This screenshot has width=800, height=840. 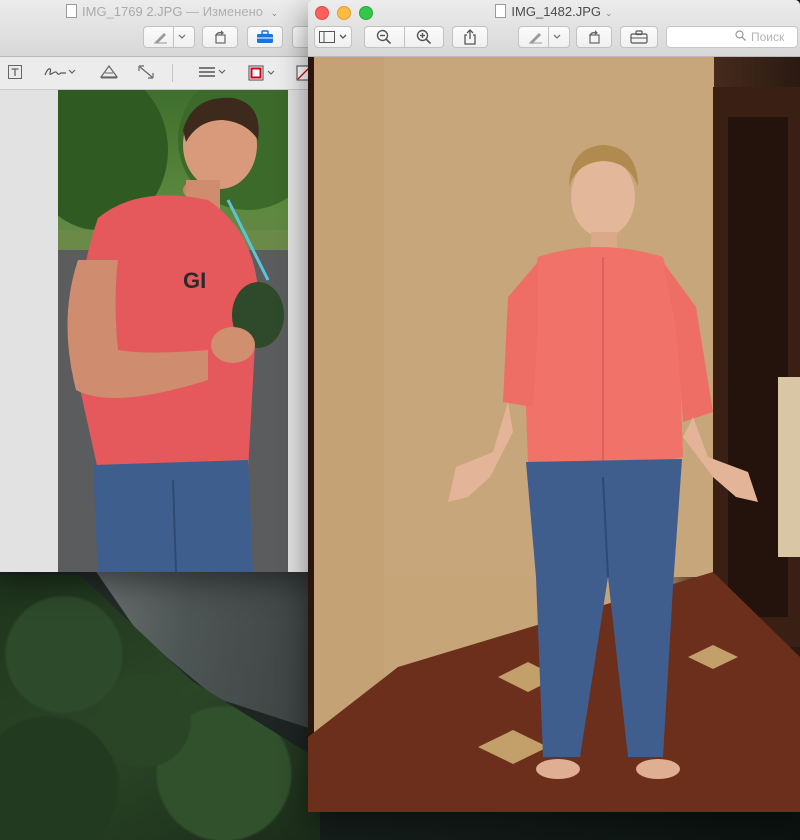 I want to click on sidebar-icon, so click(x=327, y=37).